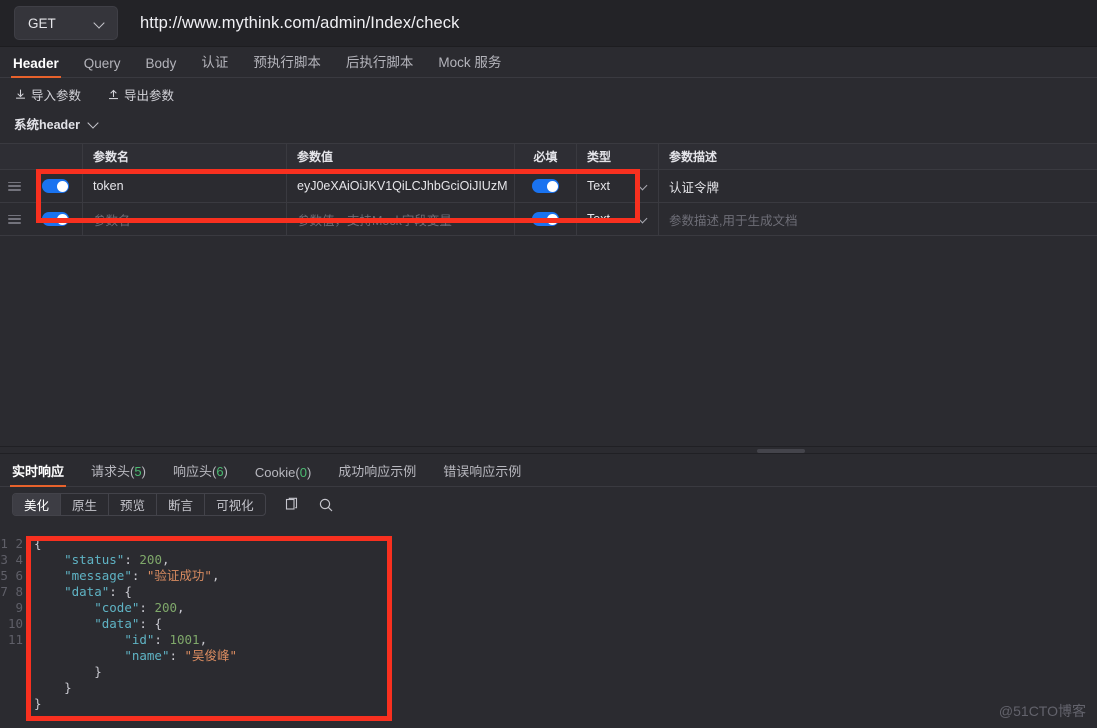 This screenshot has height=728, width=1097. I want to click on param-desc-input: 参数描述,用于生成文档, so click(877, 219).